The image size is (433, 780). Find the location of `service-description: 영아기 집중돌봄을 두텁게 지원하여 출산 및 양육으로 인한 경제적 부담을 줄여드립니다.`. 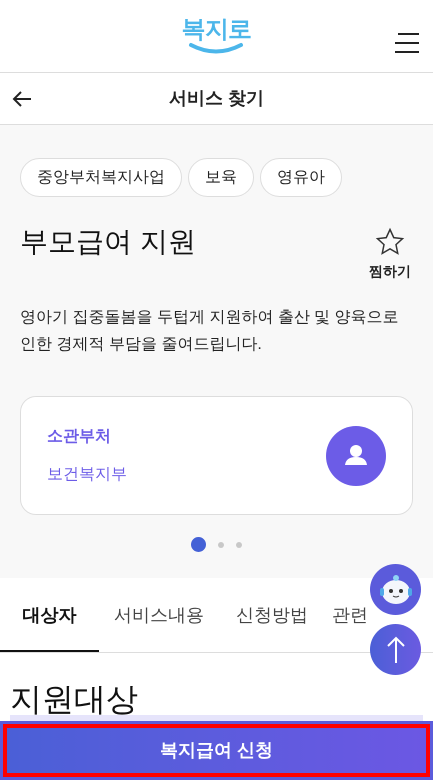

service-description: 영아기 집중돌봄을 두텁게 지원하여 출산 및 양육으로 인한 경제적 부담을 줄여드립니다. is located at coordinates (210, 331).